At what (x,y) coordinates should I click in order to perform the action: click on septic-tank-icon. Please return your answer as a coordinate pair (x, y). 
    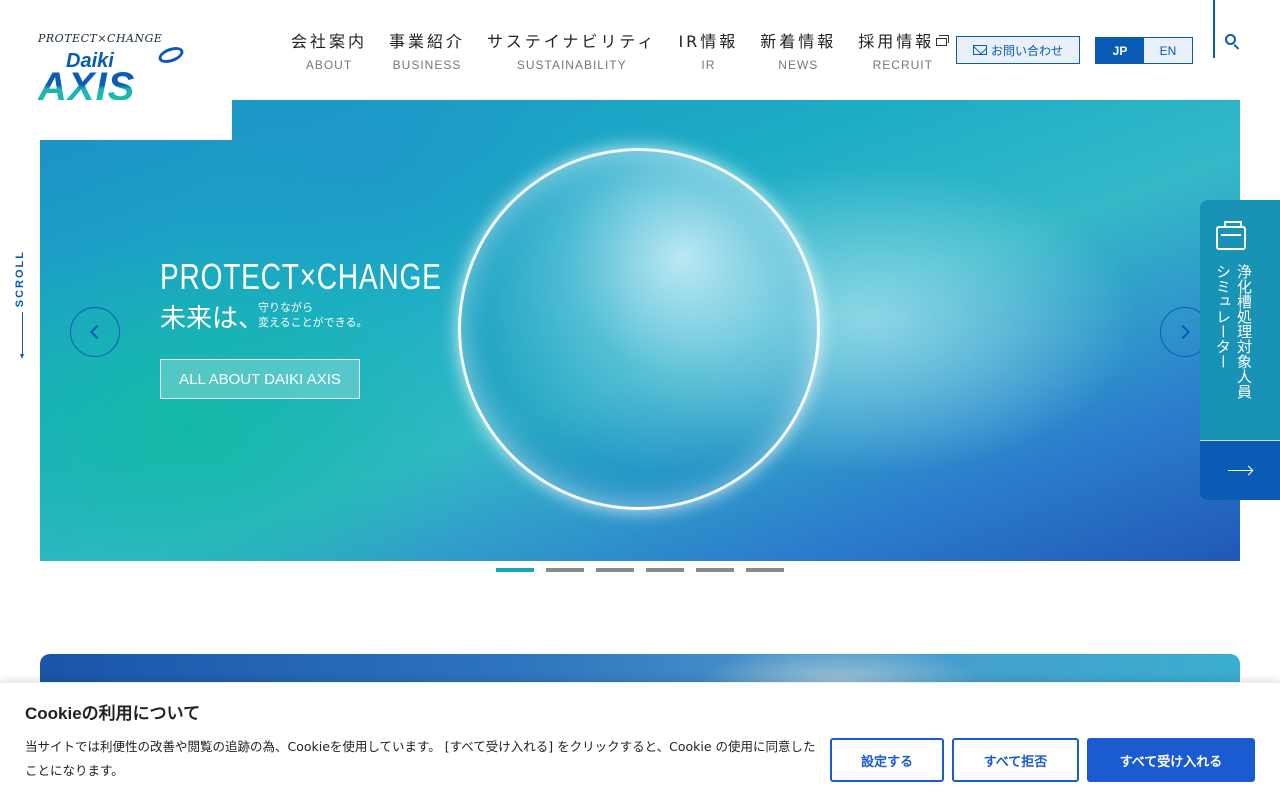
    Looking at the image, I should click on (1231, 235).